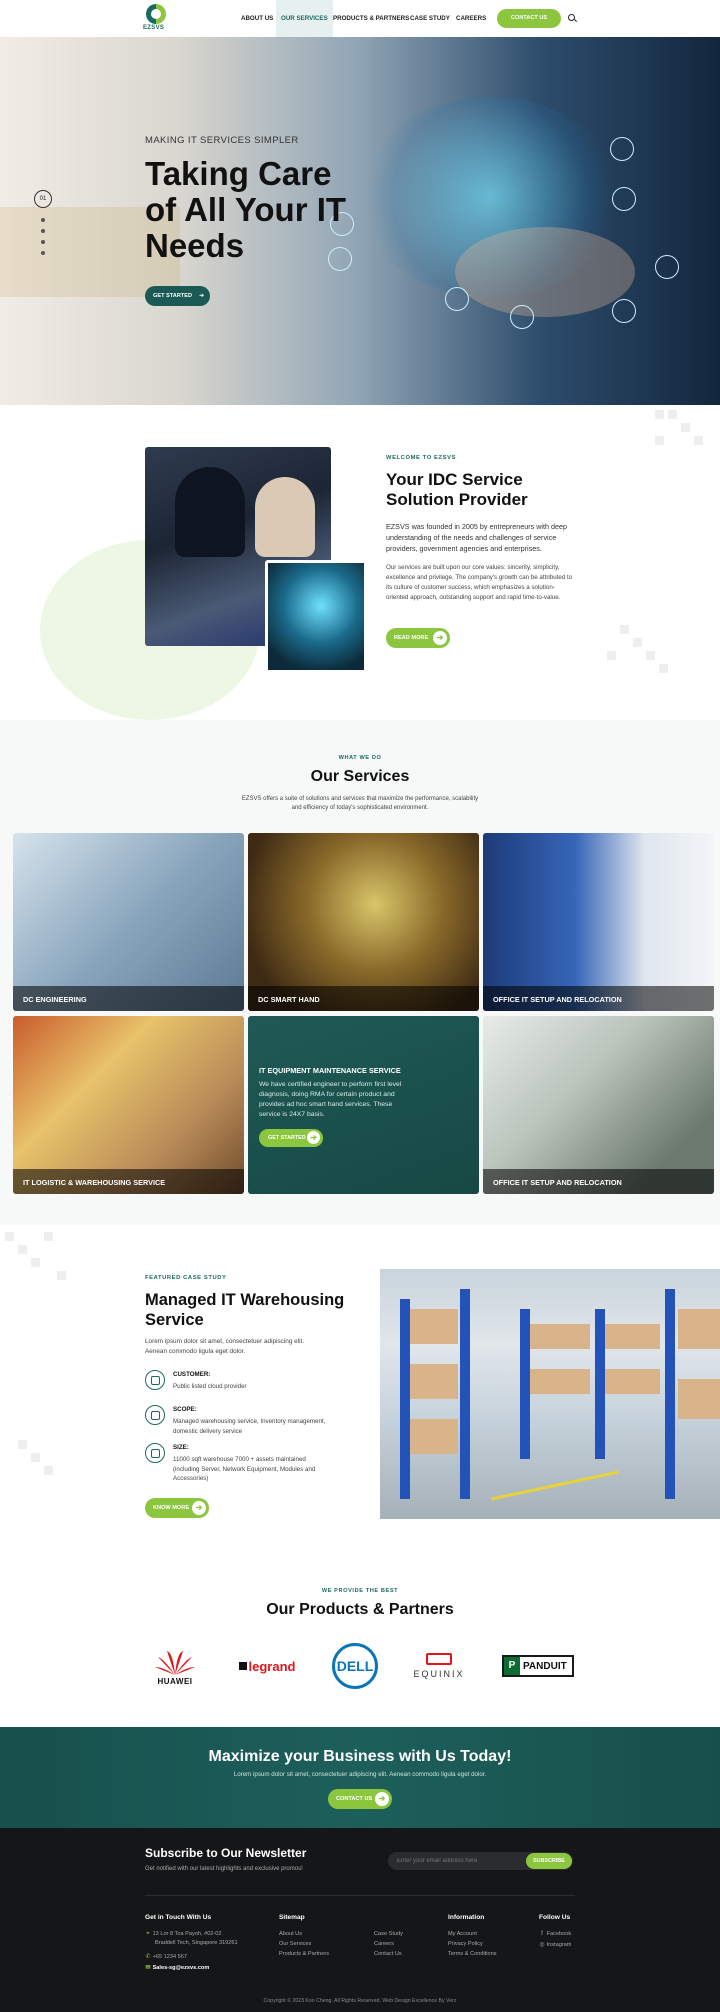  Describe the element at coordinates (192, 1374) in the screenshot. I see `customer-heading: CUSTOMER:` at that location.